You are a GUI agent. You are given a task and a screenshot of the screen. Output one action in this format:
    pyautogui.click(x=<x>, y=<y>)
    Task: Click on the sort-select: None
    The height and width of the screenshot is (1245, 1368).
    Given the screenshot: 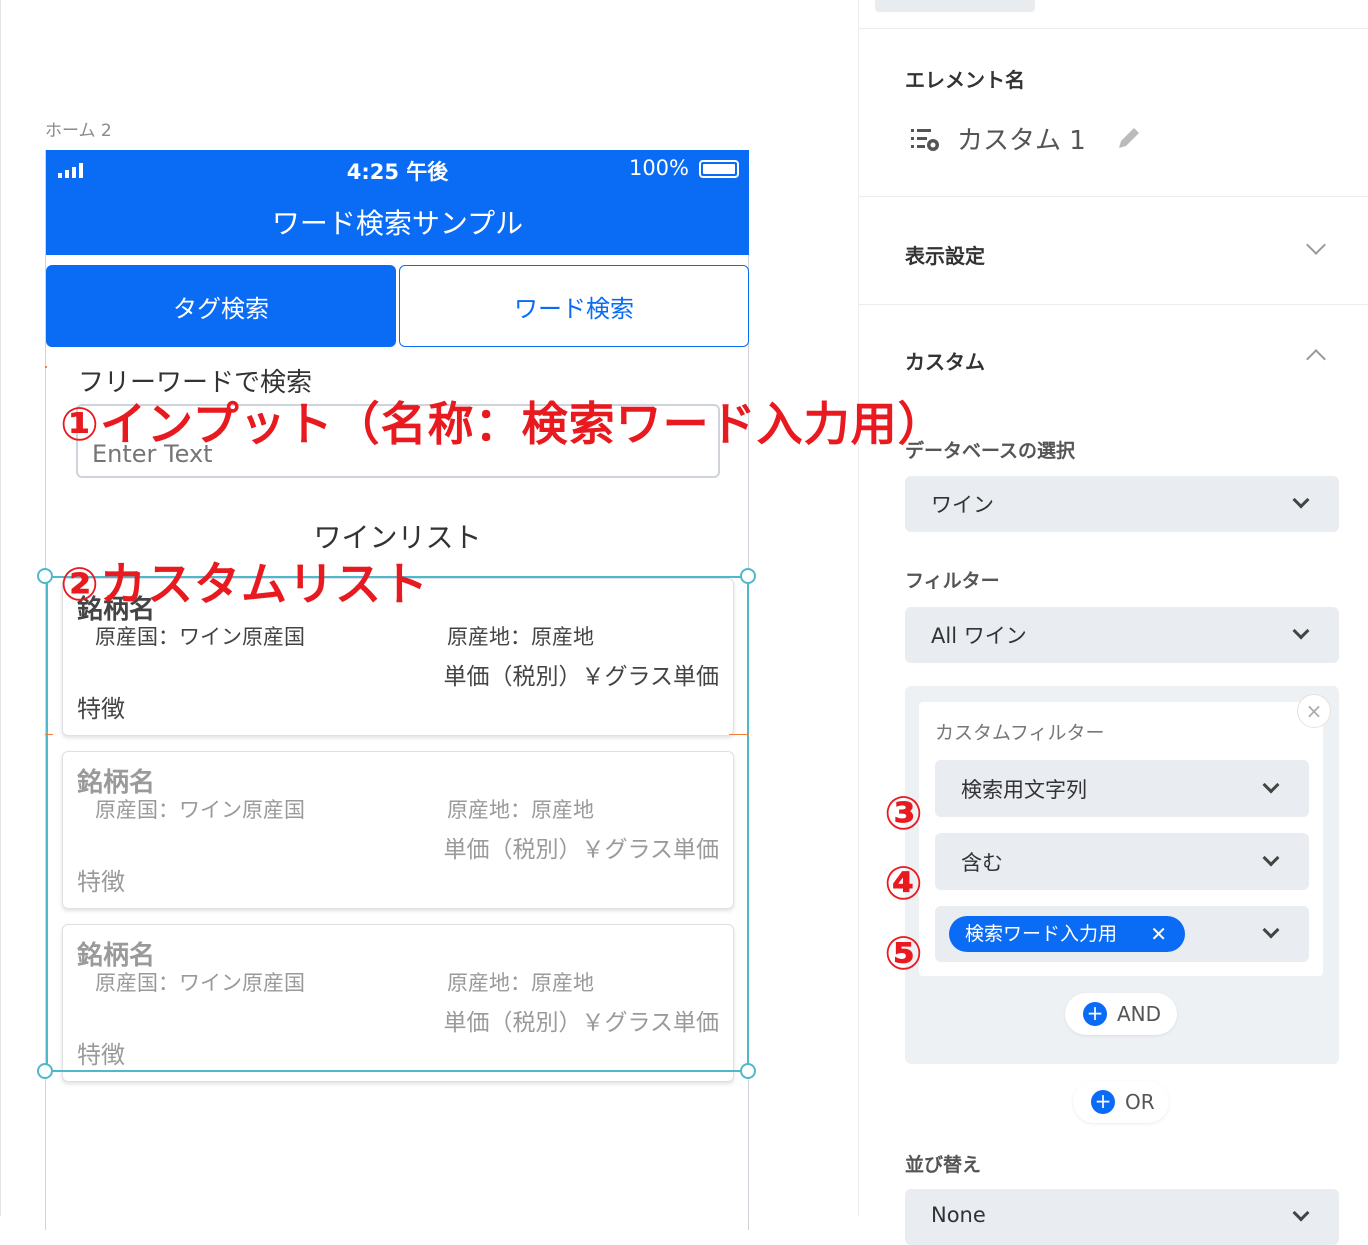 What is the action you would take?
    pyautogui.click(x=1122, y=1217)
    